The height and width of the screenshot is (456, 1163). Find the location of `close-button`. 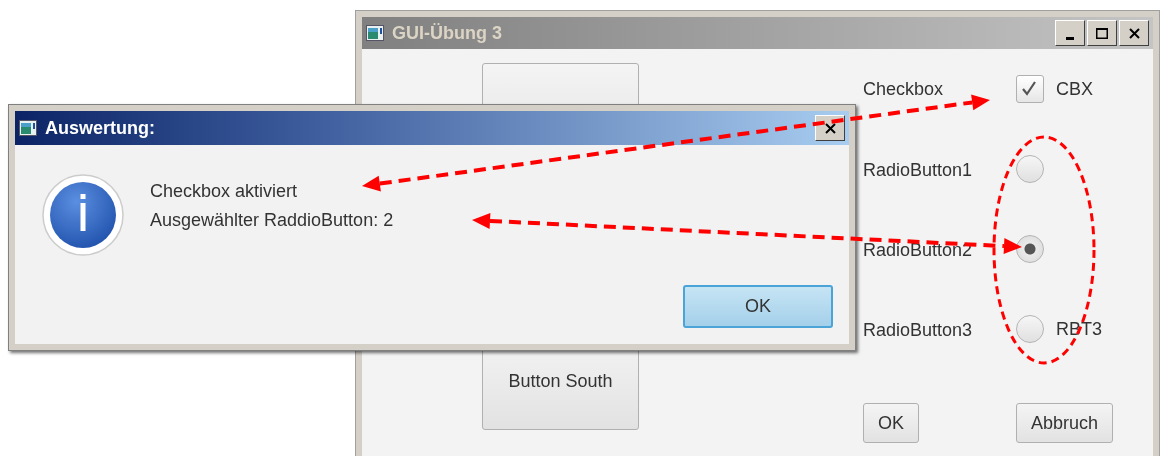

close-button is located at coordinates (1134, 33).